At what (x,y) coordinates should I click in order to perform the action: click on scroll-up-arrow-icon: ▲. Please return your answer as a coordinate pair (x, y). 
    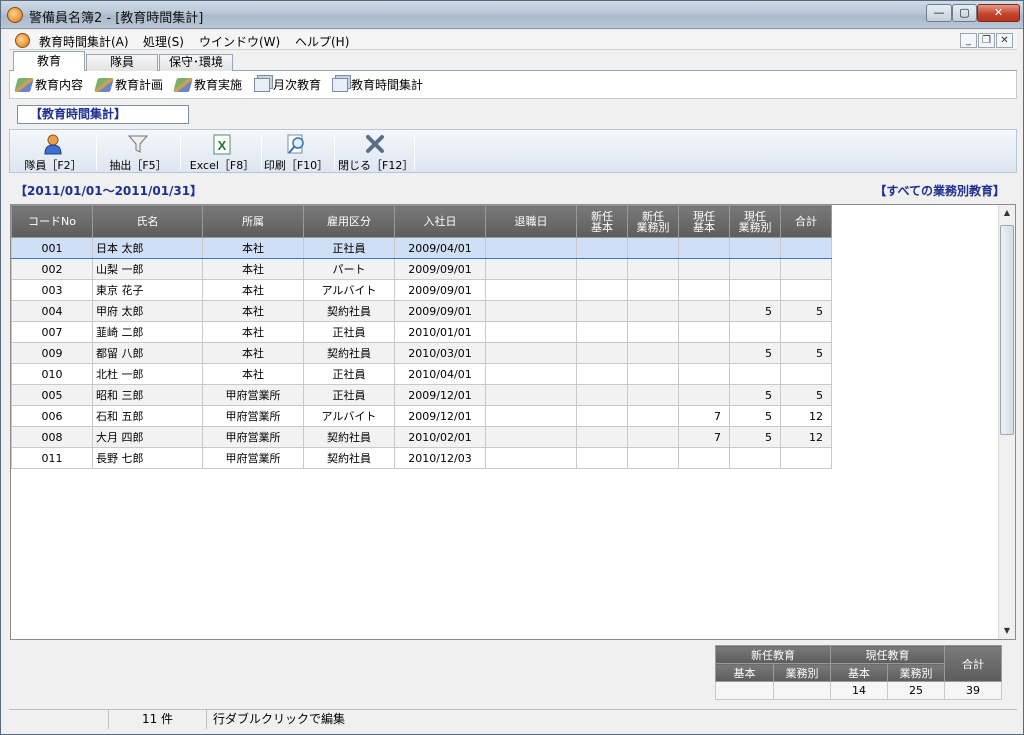
    Looking at the image, I should click on (1007, 213).